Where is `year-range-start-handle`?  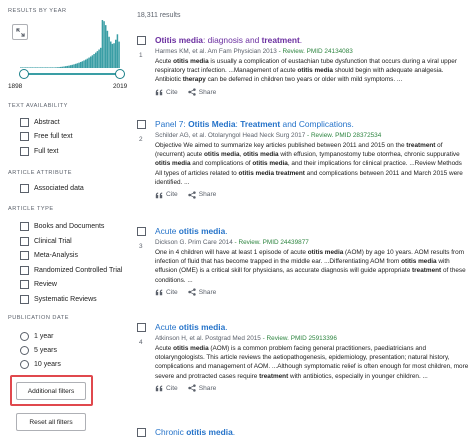 year-range-start-handle is located at coordinates (24, 74).